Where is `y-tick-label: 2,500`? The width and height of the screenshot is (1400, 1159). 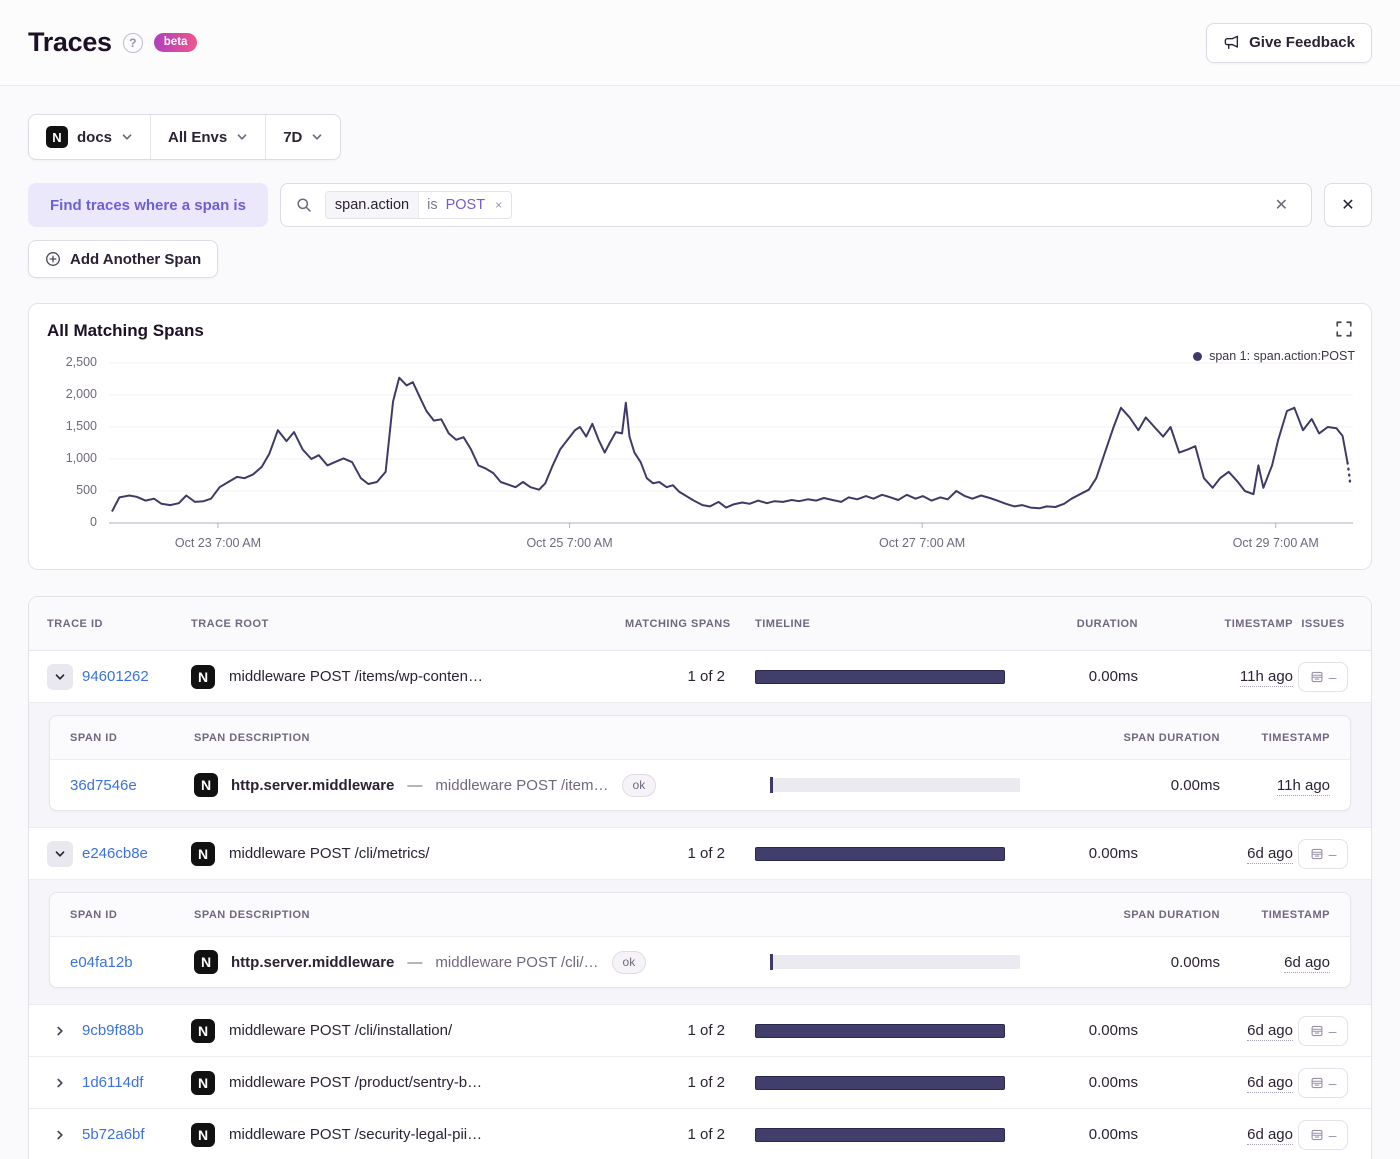
y-tick-label: 2,500 is located at coordinates (81, 362).